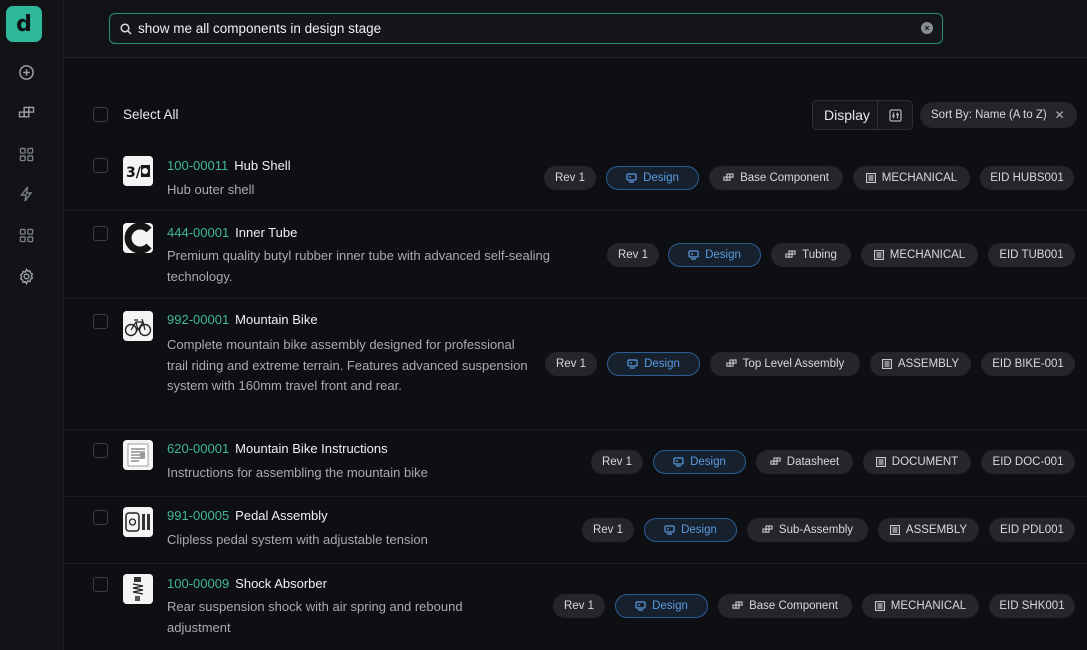 This screenshot has width=1087, height=650. What do you see at coordinates (526, 28) in the screenshot?
I see `search-input: show me all components in design stage ×` at bounding box center [526, 28].